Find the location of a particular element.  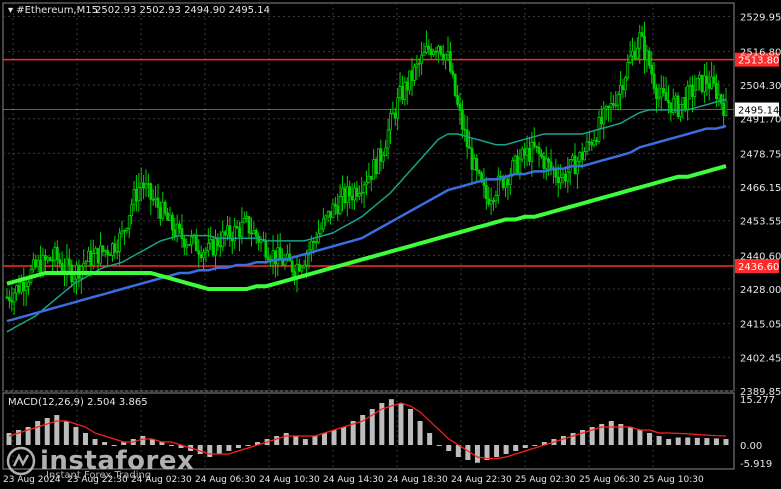

y-tick-label: 2402.45 is located at coordinates (760, 358).